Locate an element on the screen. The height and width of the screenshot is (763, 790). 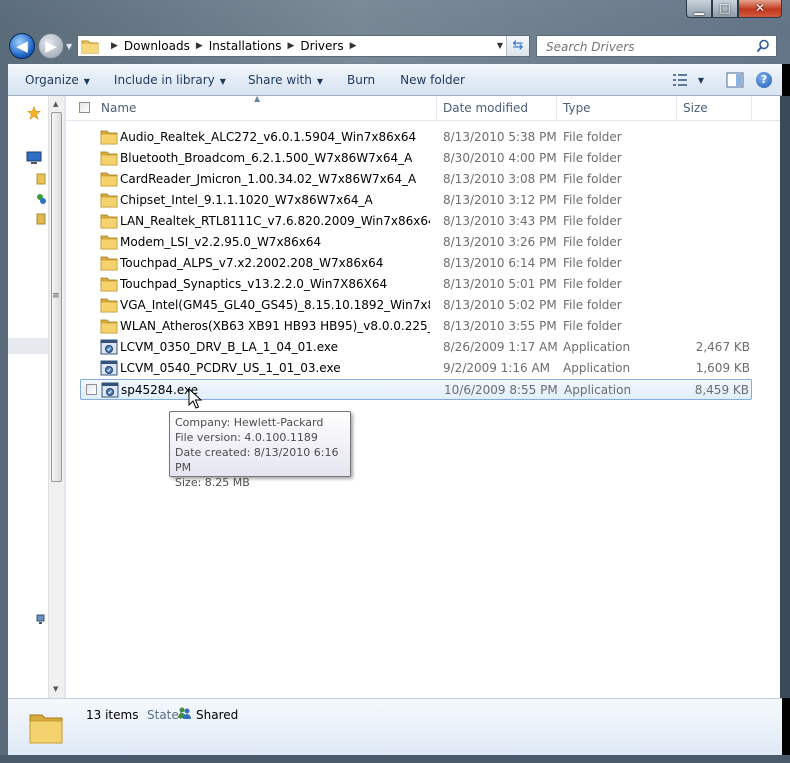
include-in-library-menu: Include in library ▼ is located at coordinates (170, 80).